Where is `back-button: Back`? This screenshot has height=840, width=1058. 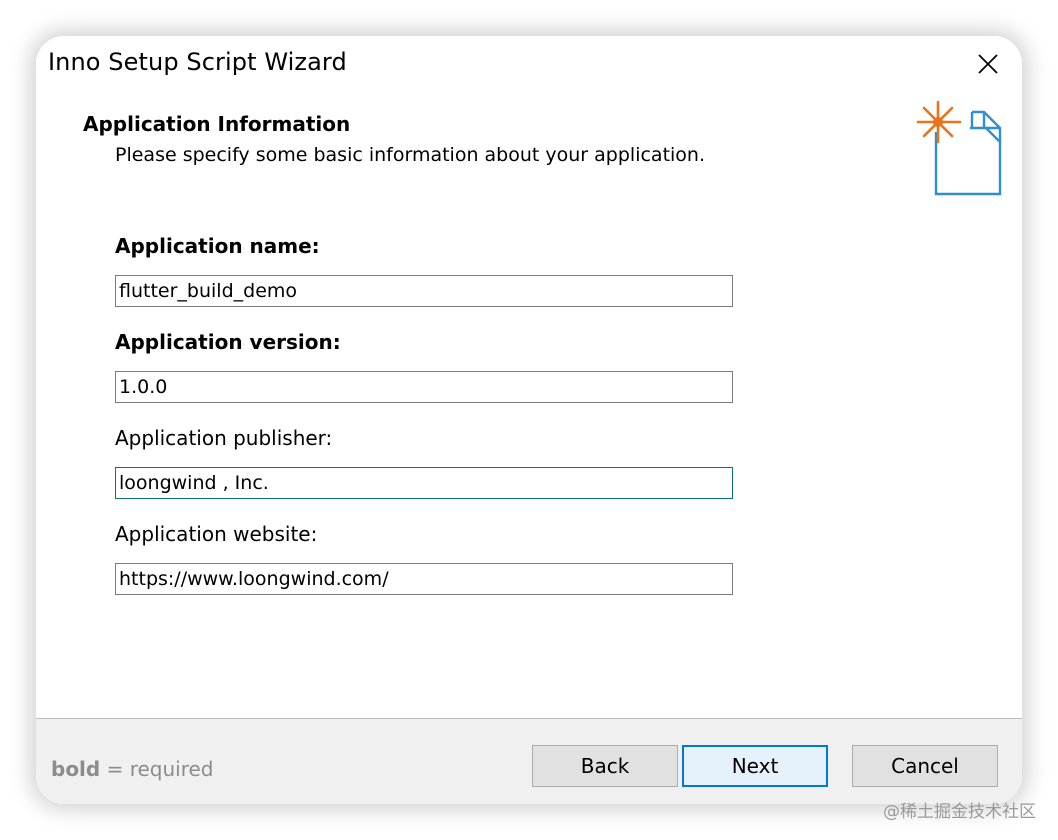 back-button: Back is located at coordinates (605, 766).